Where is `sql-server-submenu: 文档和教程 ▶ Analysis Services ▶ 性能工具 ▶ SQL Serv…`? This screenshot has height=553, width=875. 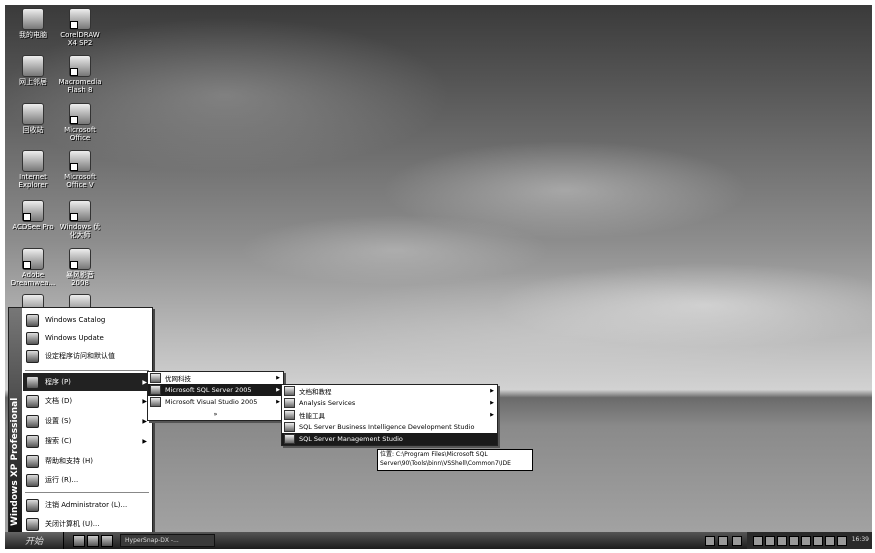
sql-server-submenu: 文档和教程 ▶ Analysis Services ▶ 性能工具 ▶ SQL Serv… is located at coordinates (389, 415).